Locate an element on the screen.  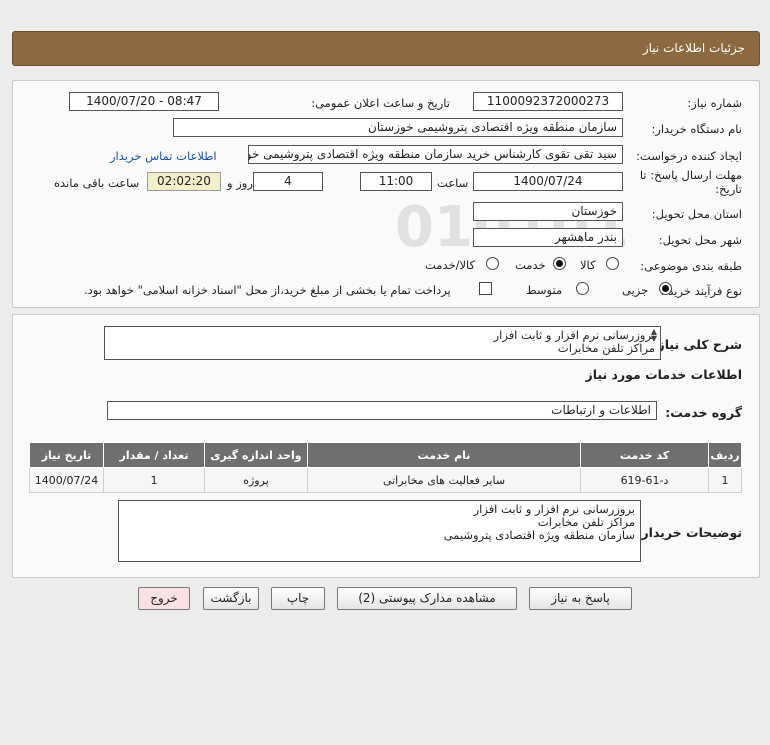
cell-service-name: سایر فعالیت های مخابراتی is located at coordinates (444, 480).